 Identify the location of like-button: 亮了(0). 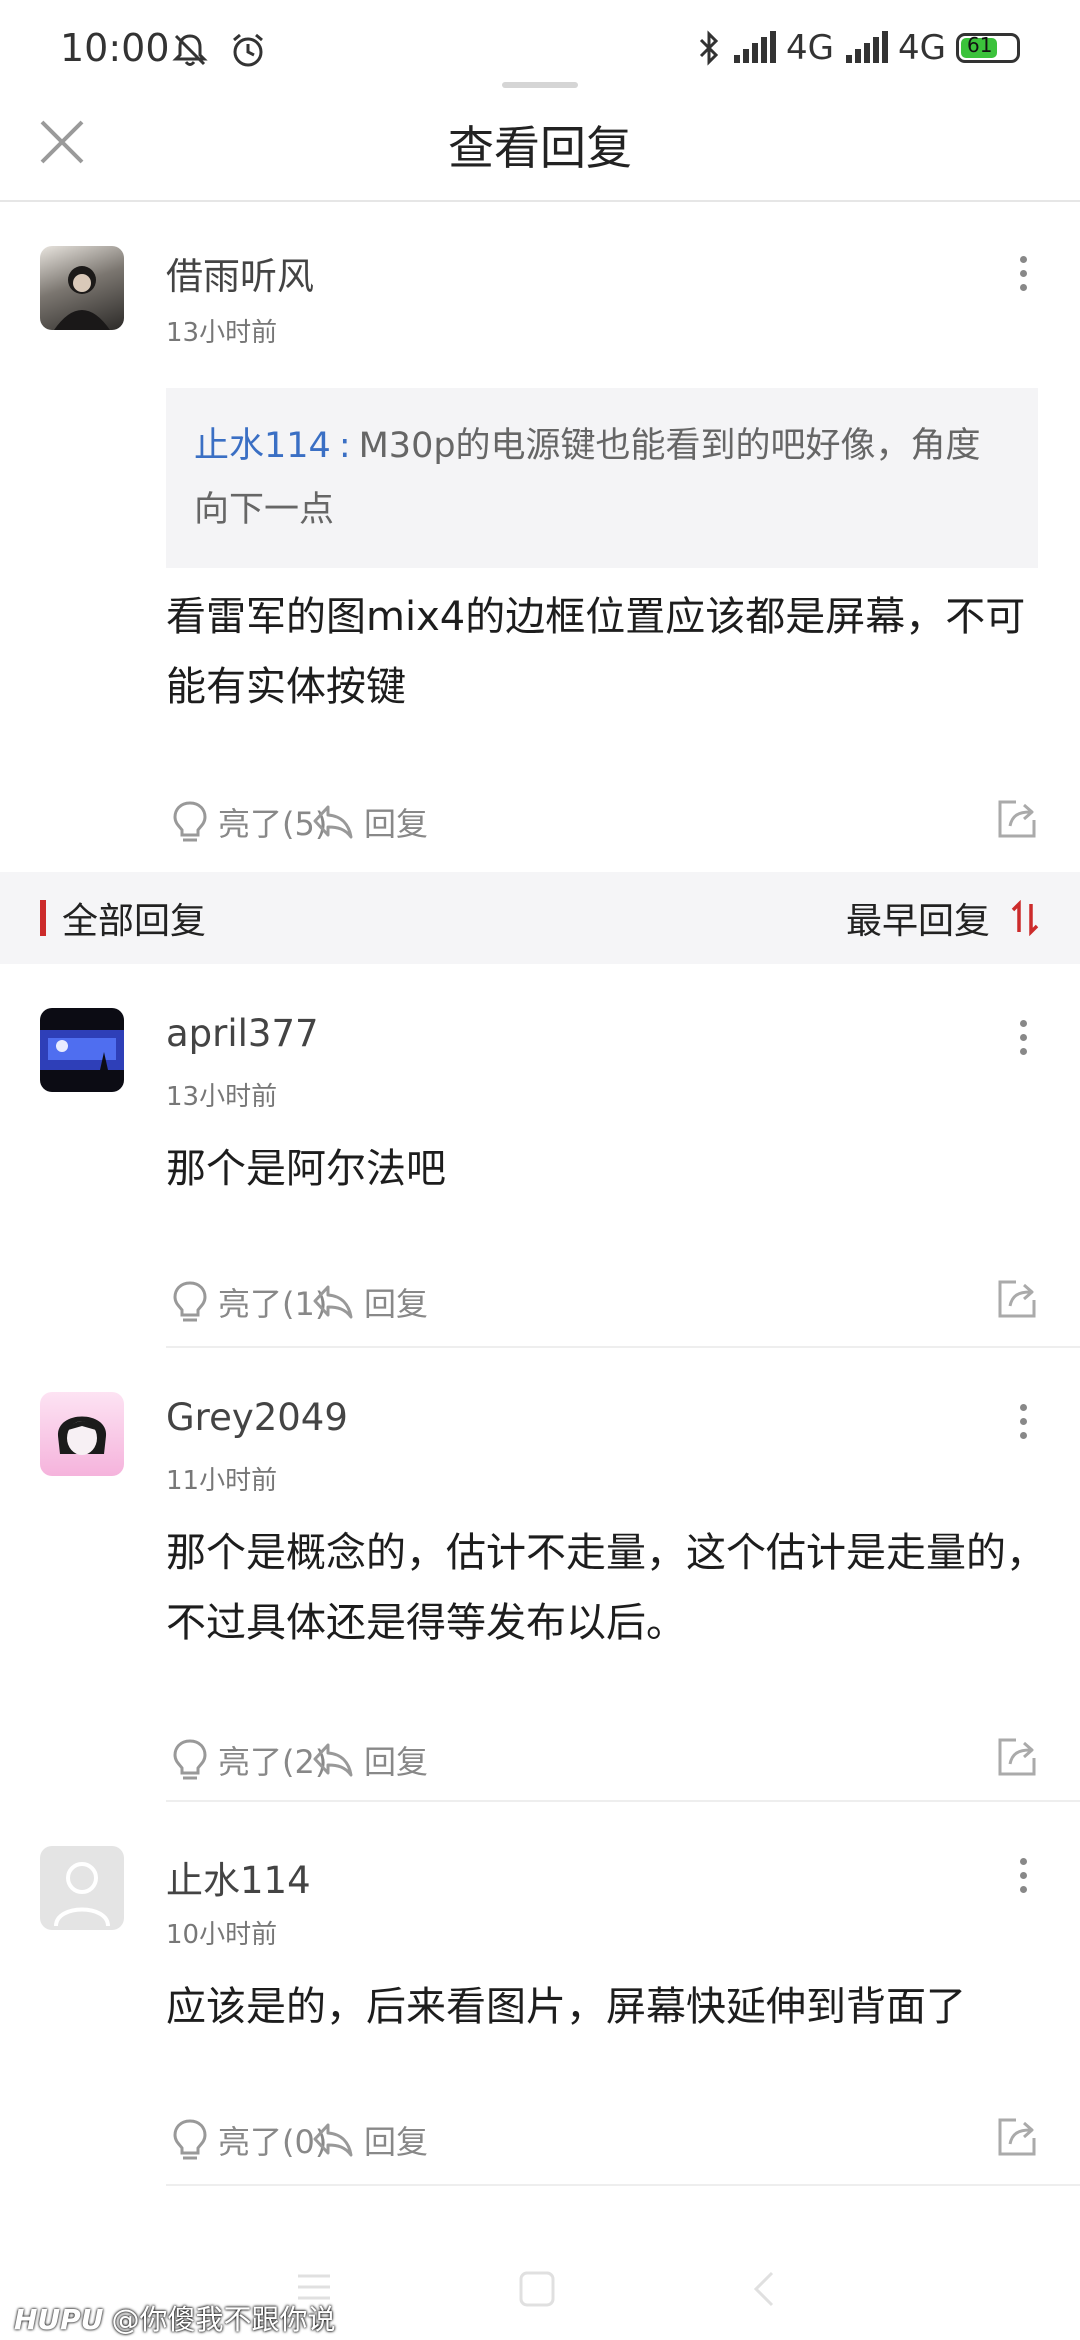
(249, 2140).